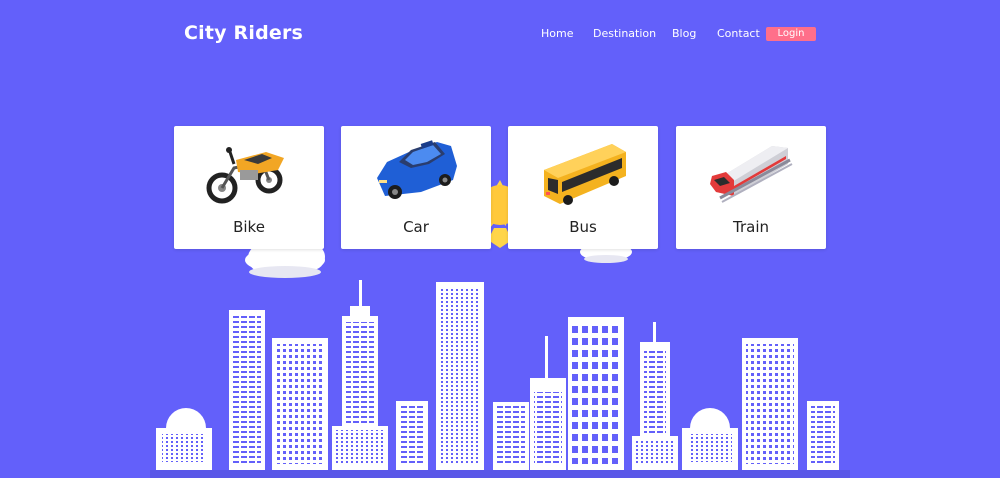 This screenshot has height=478, width=1000. What do you see at coordinates (583, 227) in the screenshot?
I see `vehicle-label-bus: Bus` at bounding box center [583, 227].